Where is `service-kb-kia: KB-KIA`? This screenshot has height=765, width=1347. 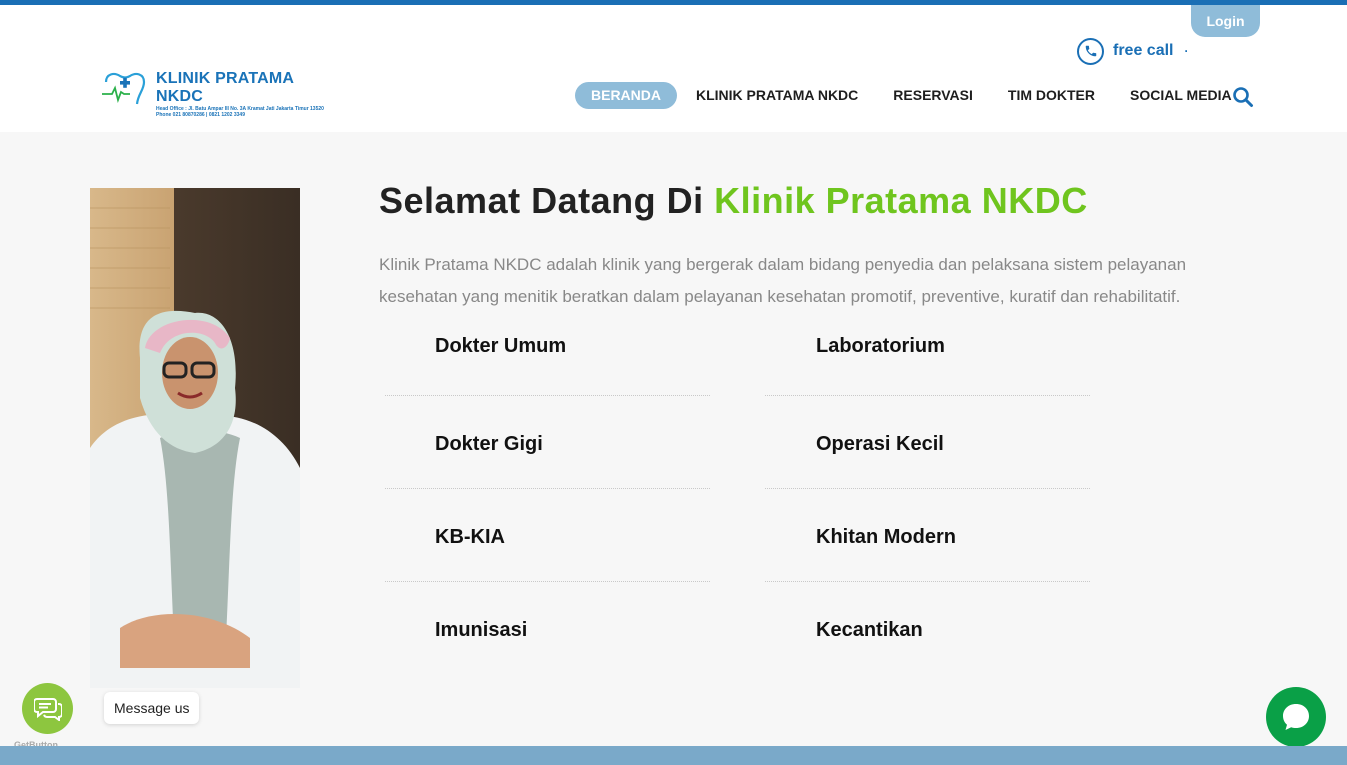 service-kb-kia: KB-KIA is located at coordinates (470, 537).